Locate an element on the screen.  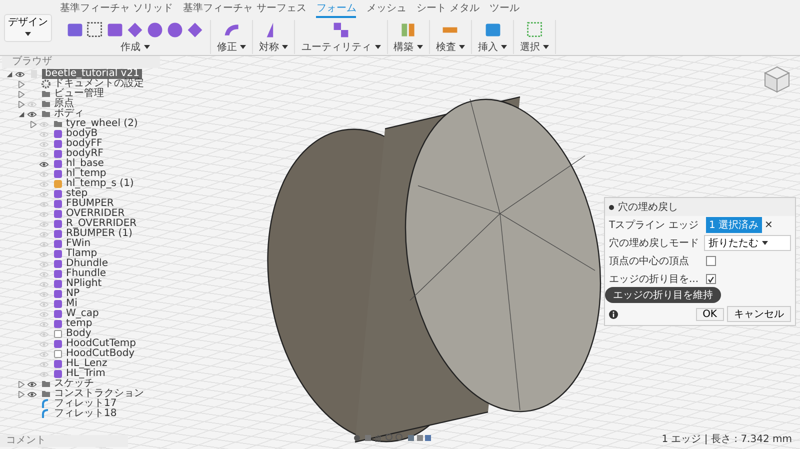
tree-item: hl_temp is located at coordinates (81, 174).